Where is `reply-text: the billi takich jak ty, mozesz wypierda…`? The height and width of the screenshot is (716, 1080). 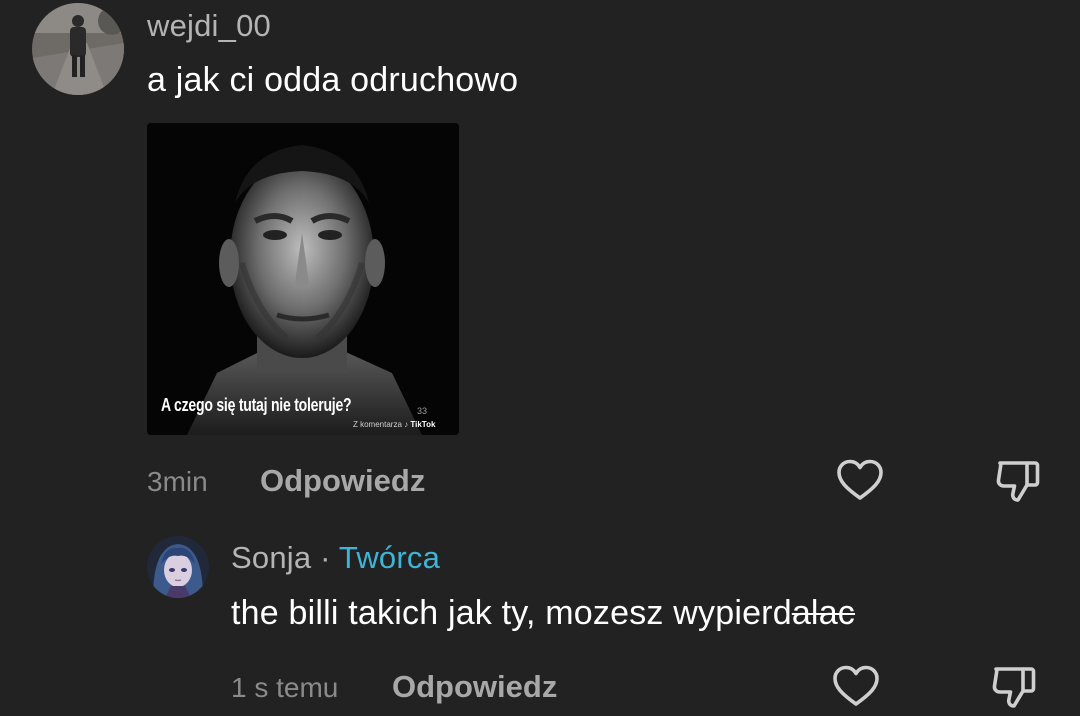 reply-text: the billi takich jak ty, mozesz wypierda… is located at coordinates (543, 613).